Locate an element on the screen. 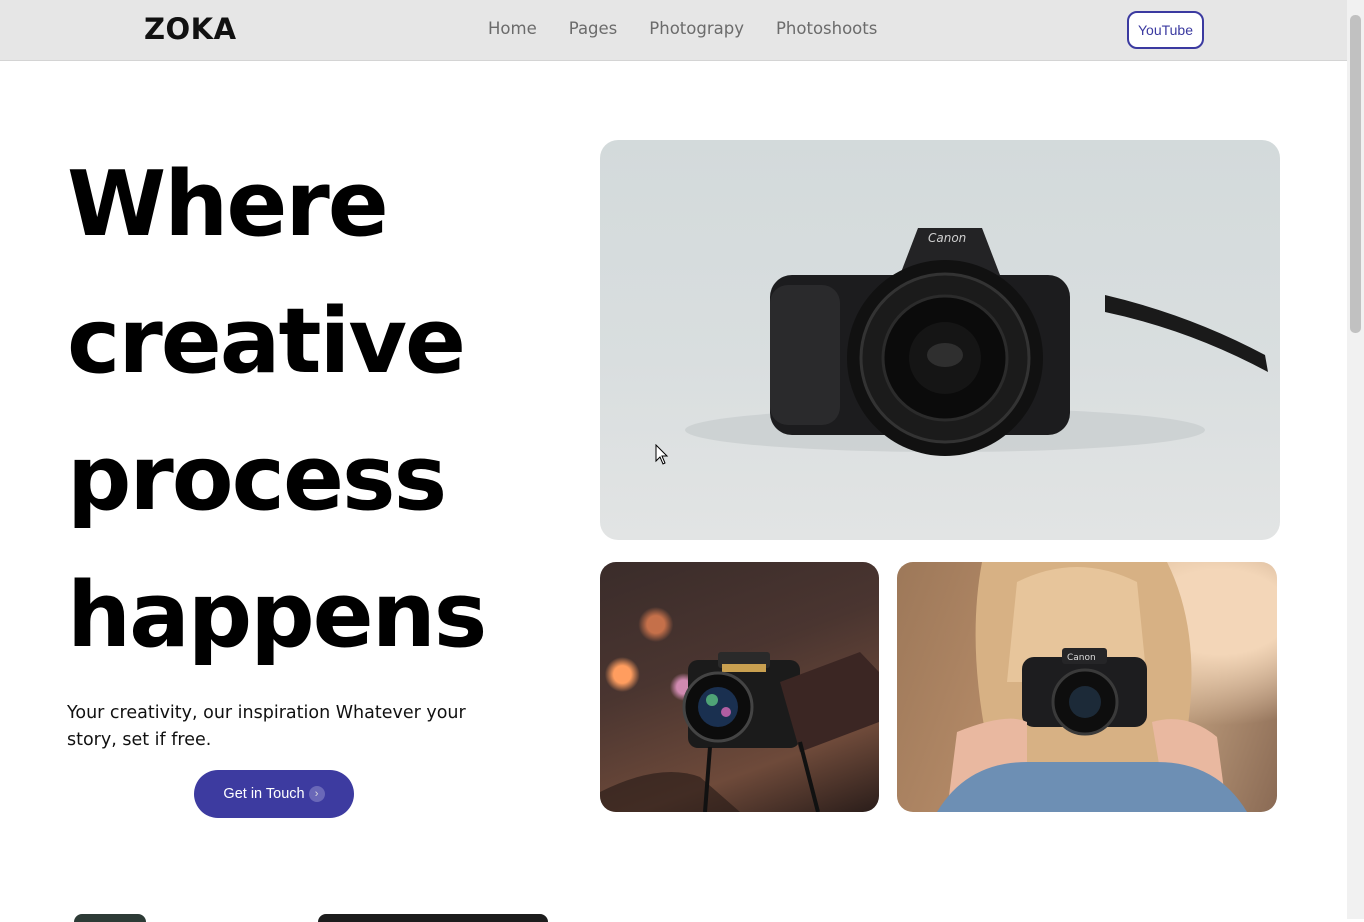  get-in-touch-button: Get in Touch › is located at coordinates (274, 794).